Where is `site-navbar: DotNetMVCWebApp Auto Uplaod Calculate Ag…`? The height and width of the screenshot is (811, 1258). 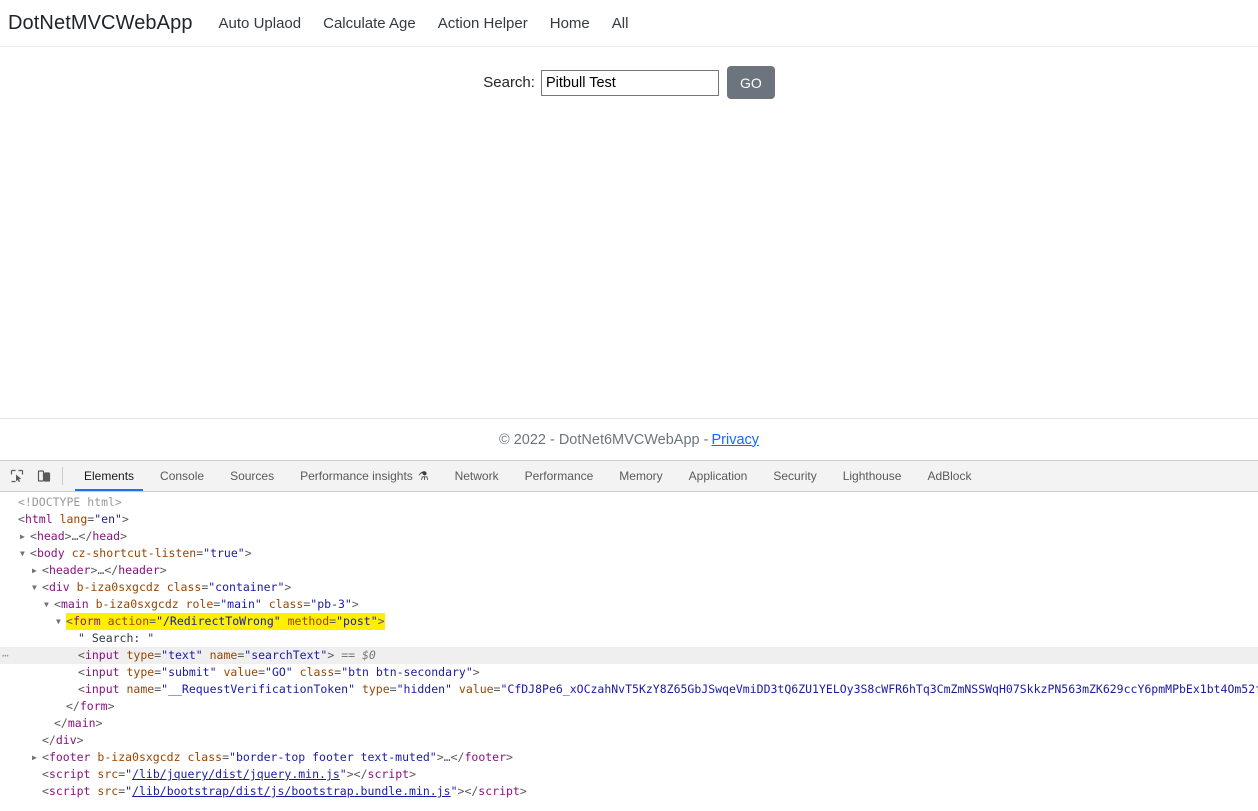 site-navbar: DotNetMVCWebApp Auto Uplaod Calculate Ag… is located at coordinates (629, 23).